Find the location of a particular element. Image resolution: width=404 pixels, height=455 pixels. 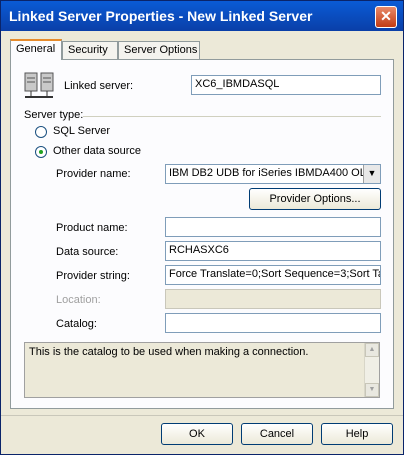

provider-name-value: IBM DB2 UDB for iSeries IBMDA400 OLE is located at coordinates (271, 173).